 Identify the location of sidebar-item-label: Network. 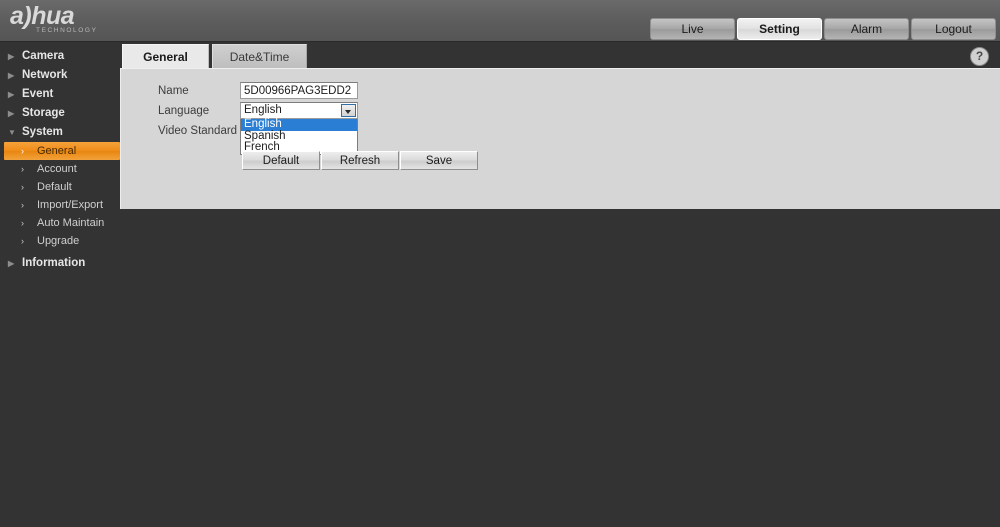
(45, 75).